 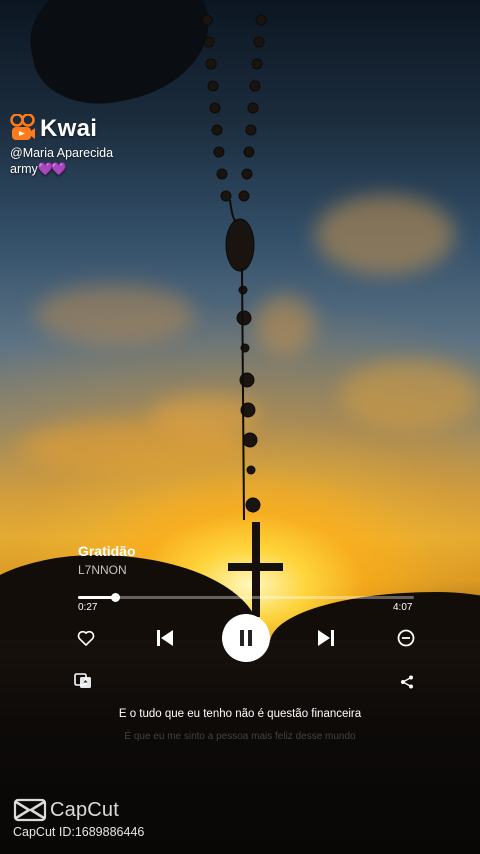 What do you see at coordinates (403, 607) in the screenshot?
I see `total-time: 4:07` at bounding box center [403, 607].